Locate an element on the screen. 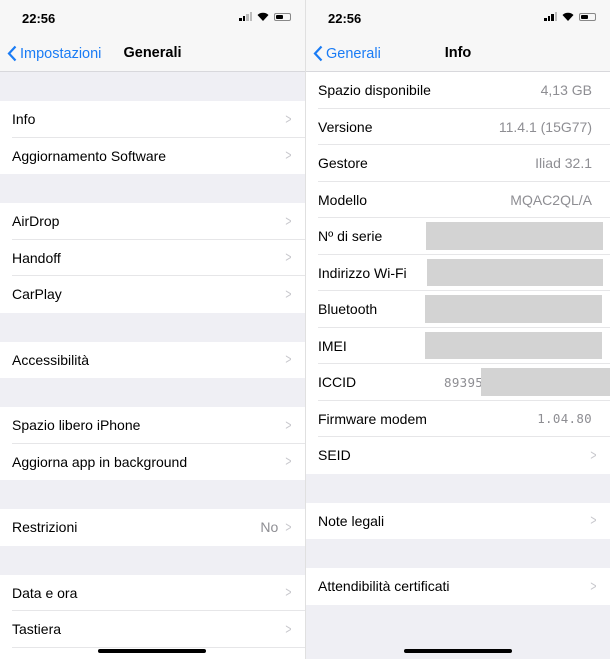 This screenshot has width=610, height=659. row-label: SEID is located at coordinates (334, 455).